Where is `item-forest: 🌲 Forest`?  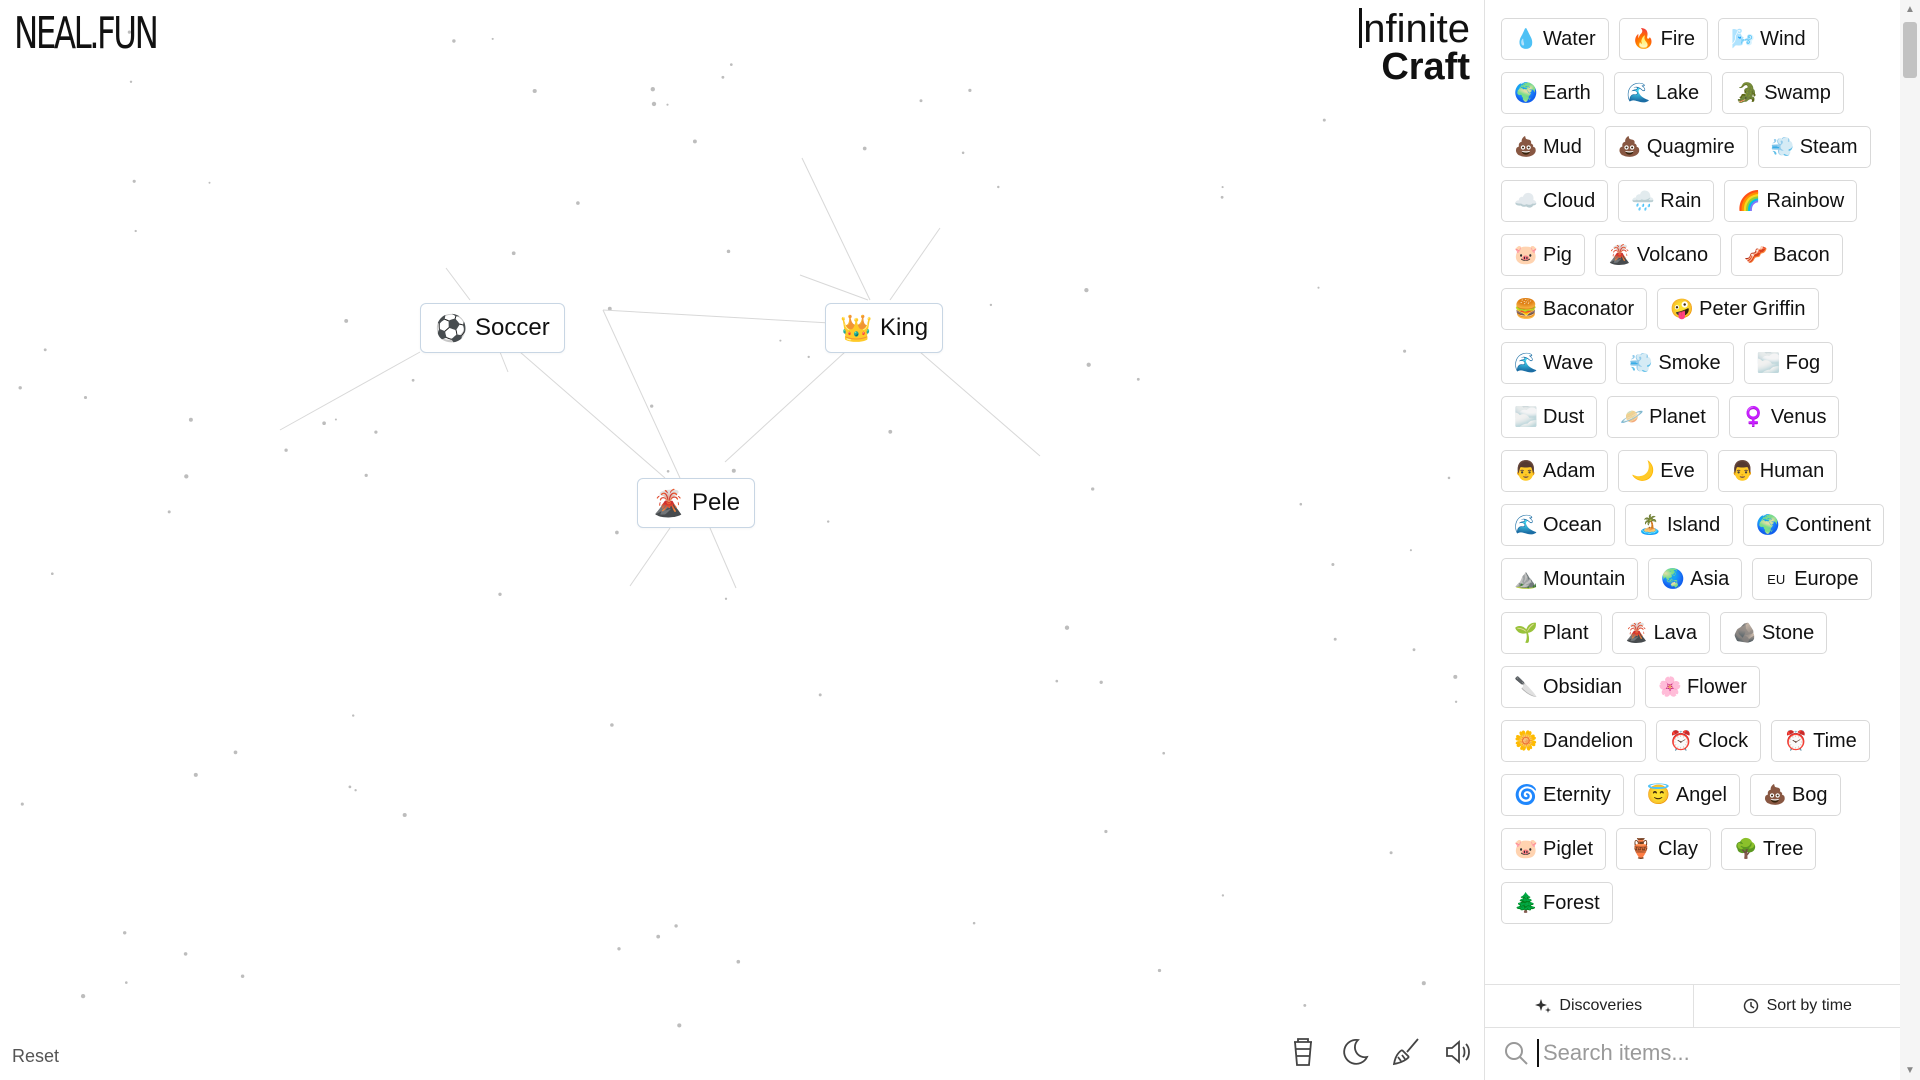 item-forest: 🌲 Forest is located at coordinates (1557, 903).